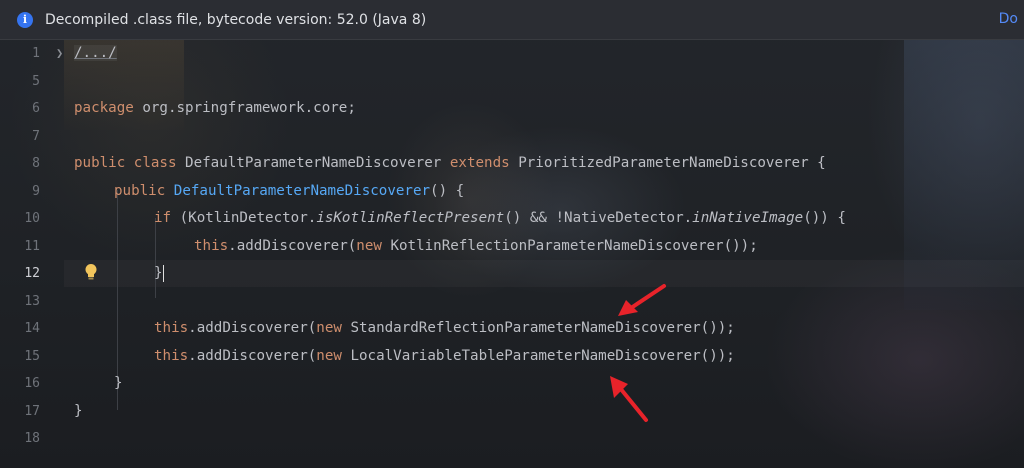 Image resolution: width=1024 pixels, height=468 pixels. Describe the element at coordinates (598, 218) in the screenshot. I see `code-text: () && !NativeDetector.` at that location.